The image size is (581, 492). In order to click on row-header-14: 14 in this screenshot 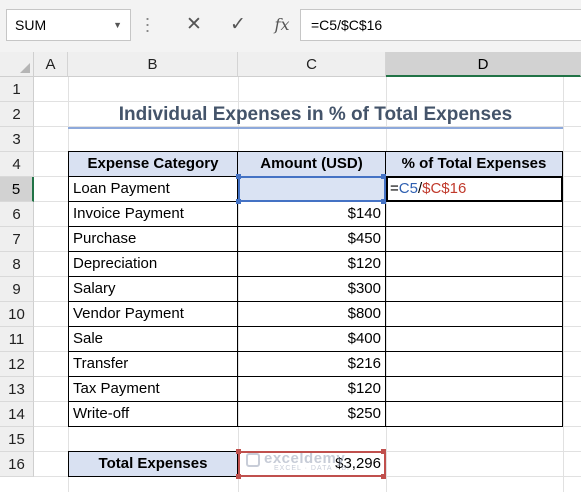, I will do `click(17, 414)`.